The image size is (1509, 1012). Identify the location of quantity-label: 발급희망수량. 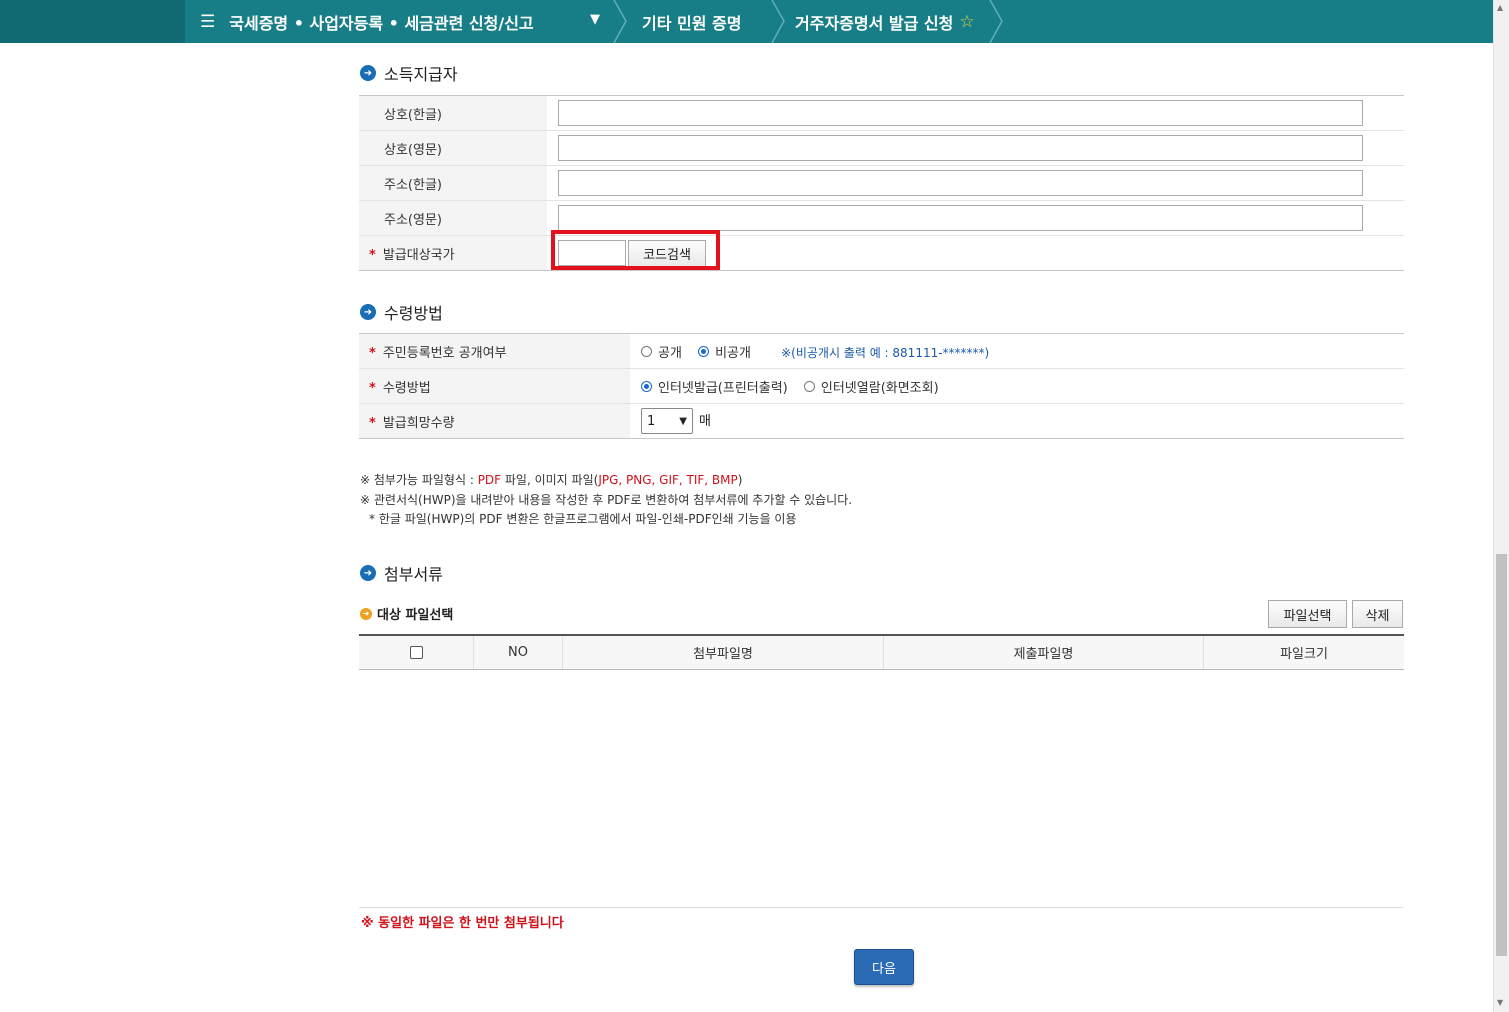
(418, 423).